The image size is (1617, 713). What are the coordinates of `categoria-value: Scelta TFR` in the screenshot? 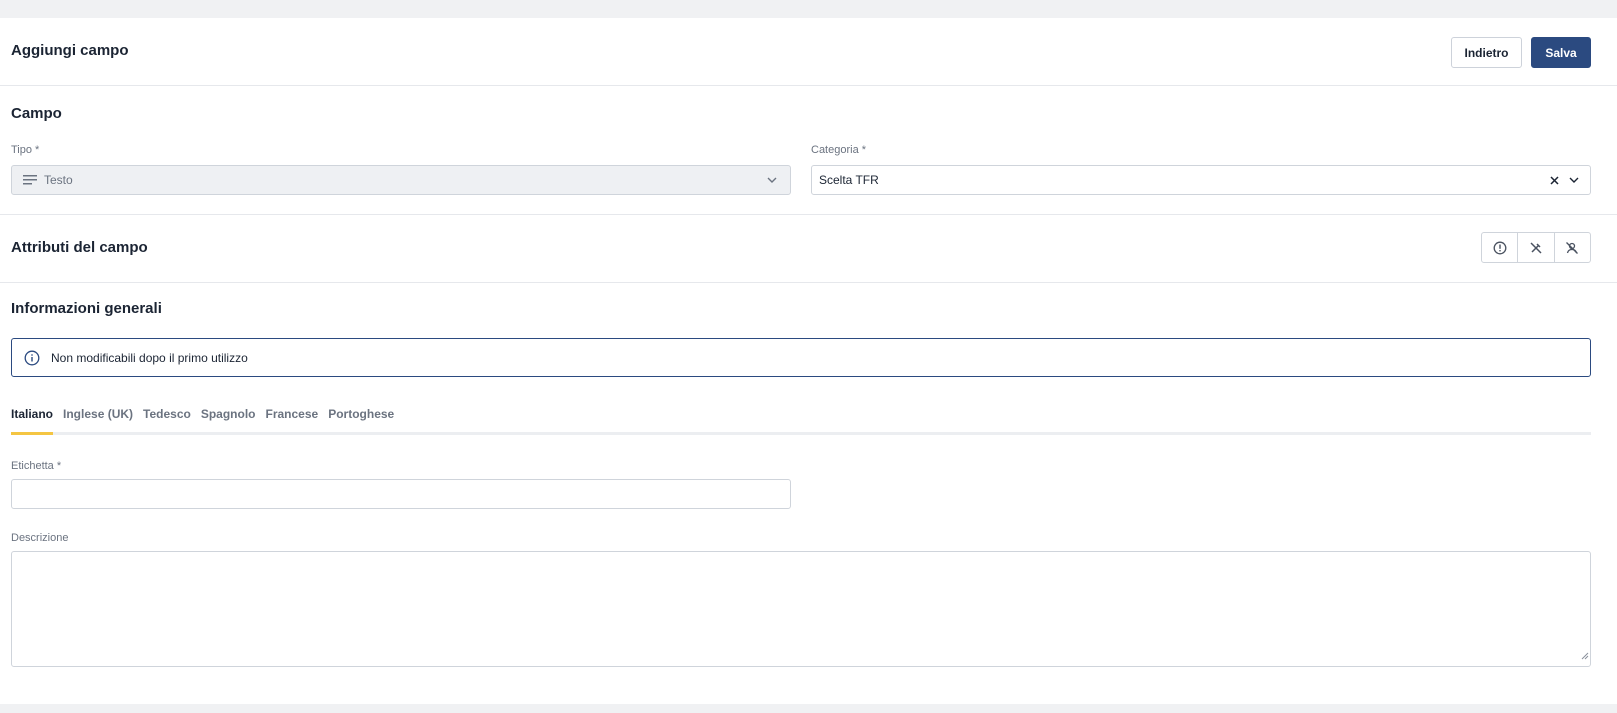 It's located at (849, 180).